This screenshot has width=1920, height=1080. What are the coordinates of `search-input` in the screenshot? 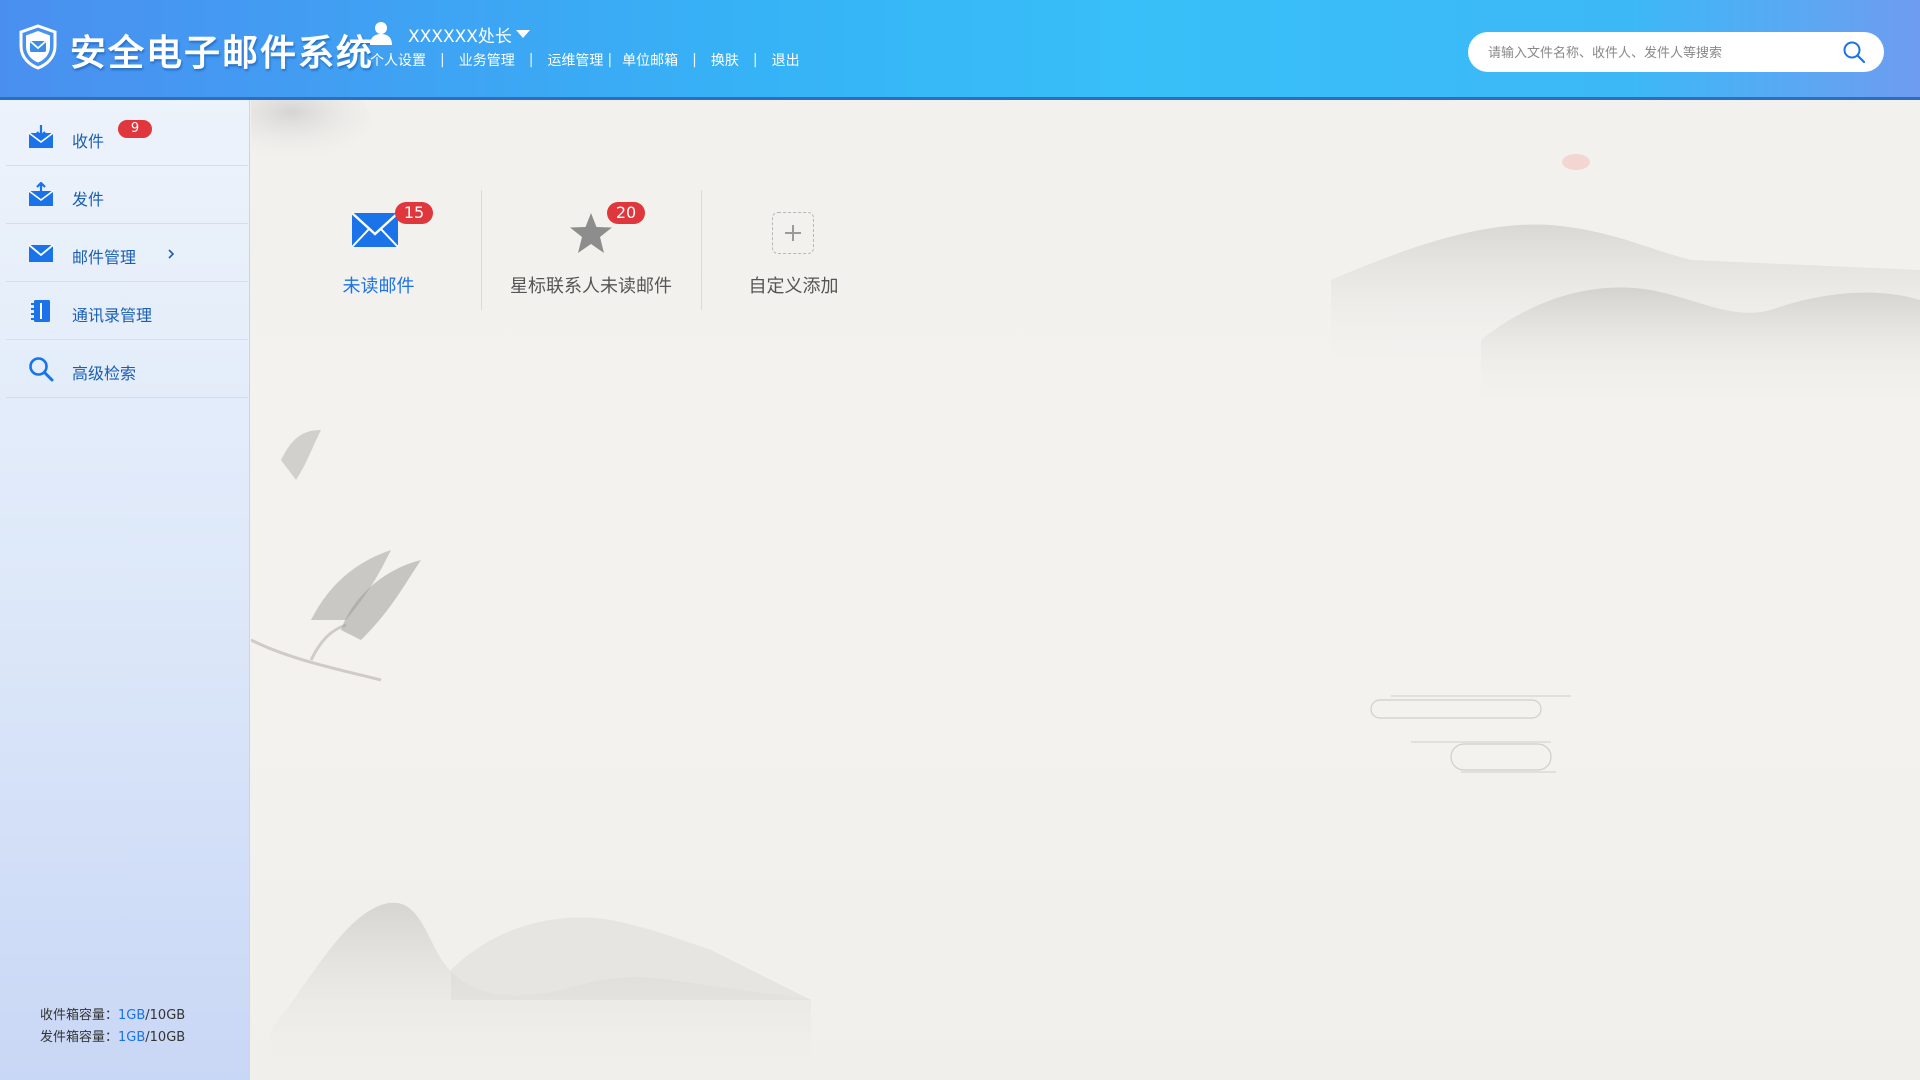 It's located at (1658, 53).